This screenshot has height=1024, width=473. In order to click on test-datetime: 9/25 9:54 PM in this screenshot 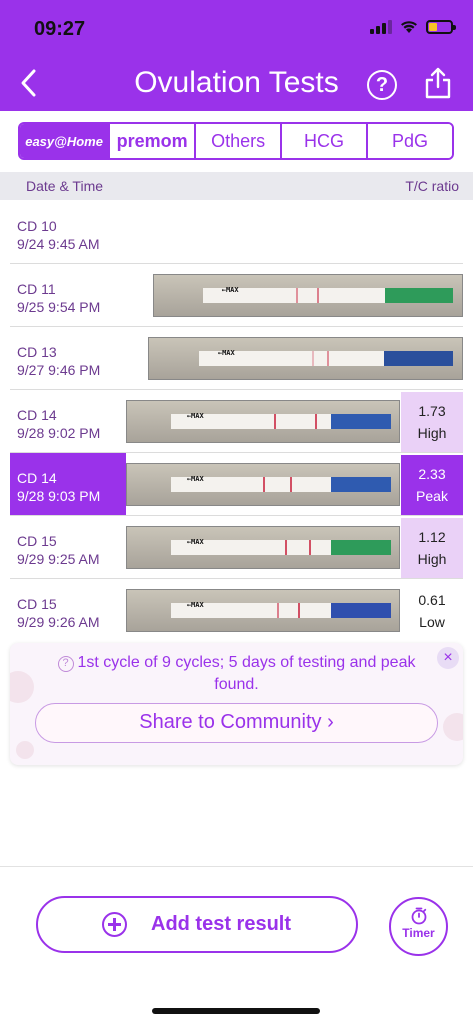, I will do `click(59, 307)`.